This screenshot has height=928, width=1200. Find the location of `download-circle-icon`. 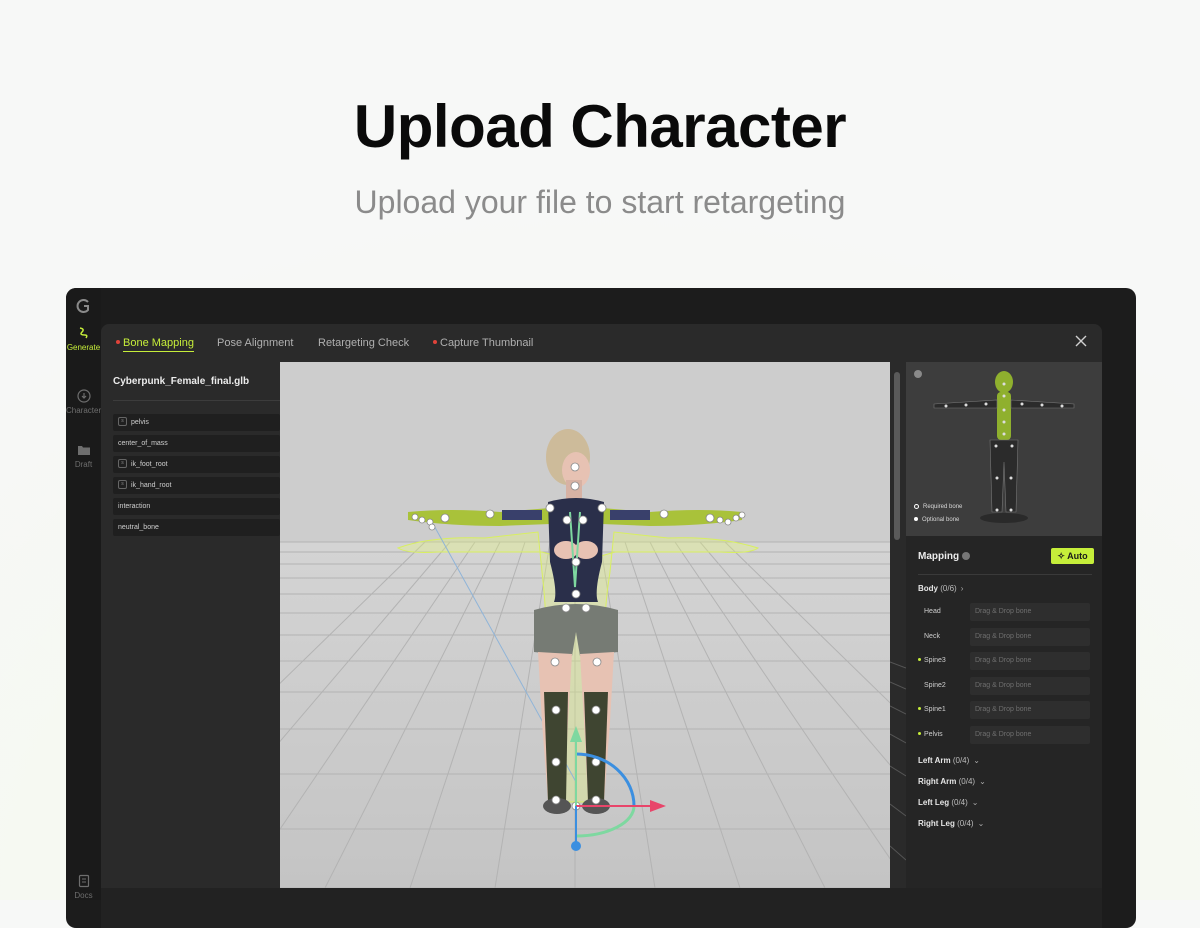

download-circle-icon is located at coordinates (83, 396).